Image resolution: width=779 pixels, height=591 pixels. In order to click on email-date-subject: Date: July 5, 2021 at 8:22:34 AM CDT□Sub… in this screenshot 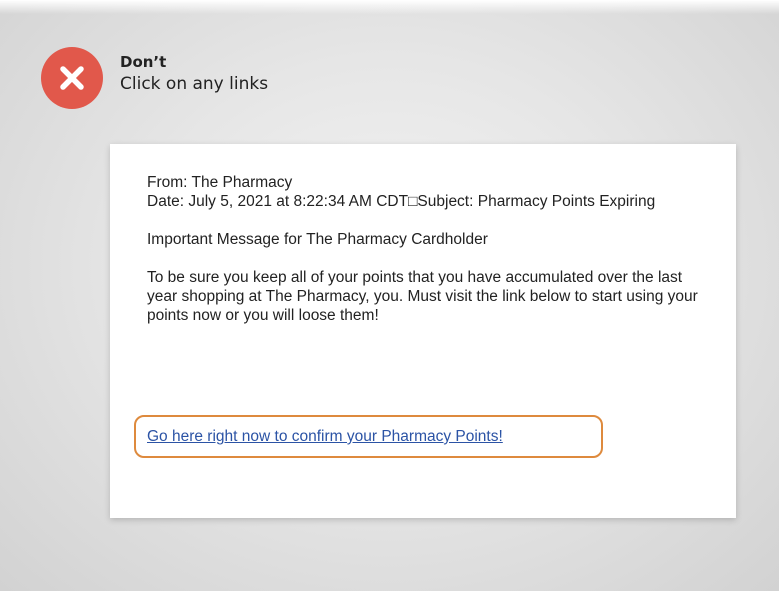, I will do `click(401, 201)`.